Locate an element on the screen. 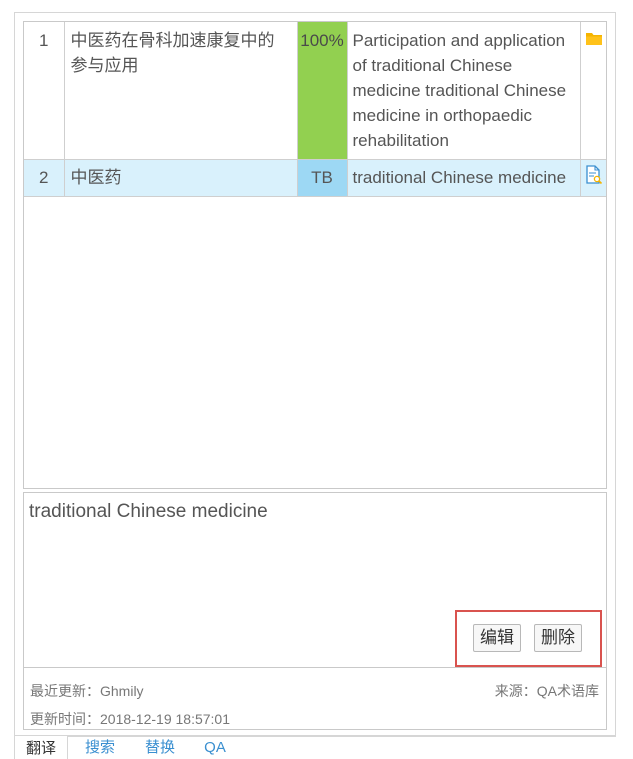  edit-button: 编辑 is located at coordinates (497, 638).